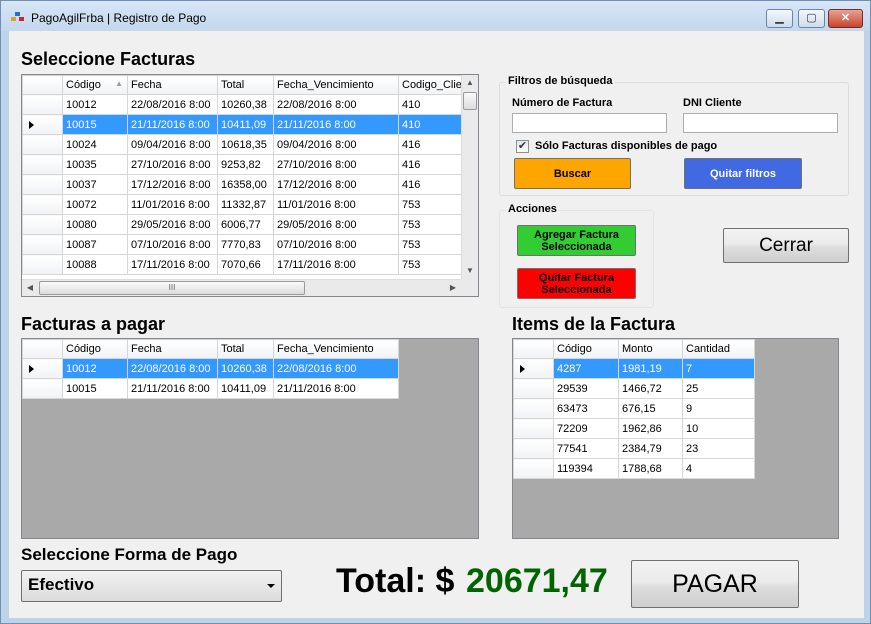 The width and height of the screenshot is (871, 624). What do you see at coordinates (245, 224) in the screenshot?
I see `table-cell: 6006,77` at bounding box center [245, 224].